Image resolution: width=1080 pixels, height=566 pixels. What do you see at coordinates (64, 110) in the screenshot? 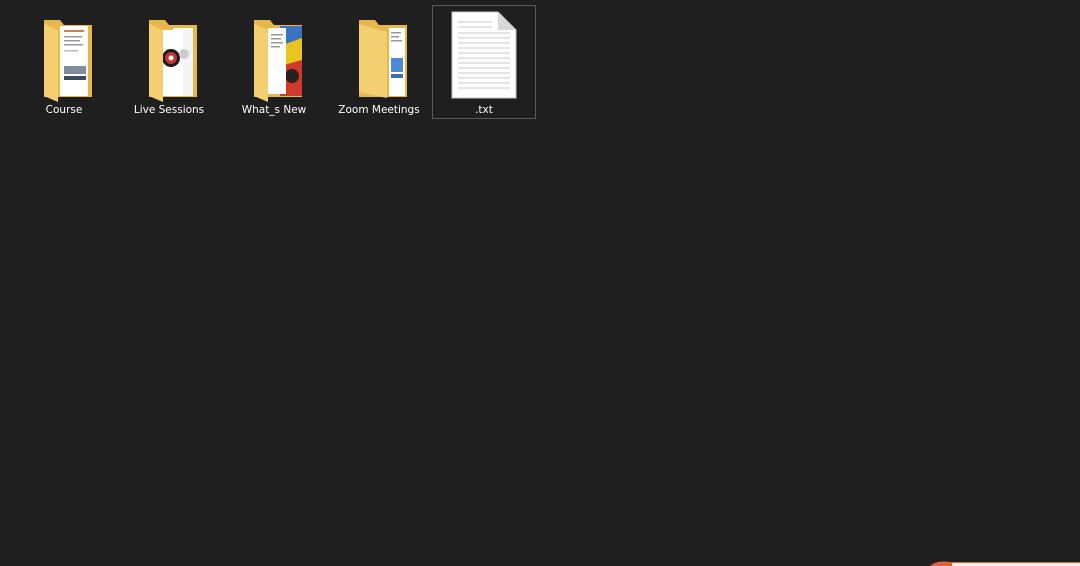
I see `desktop-item-label: Course` at bounding box center [64, 110].